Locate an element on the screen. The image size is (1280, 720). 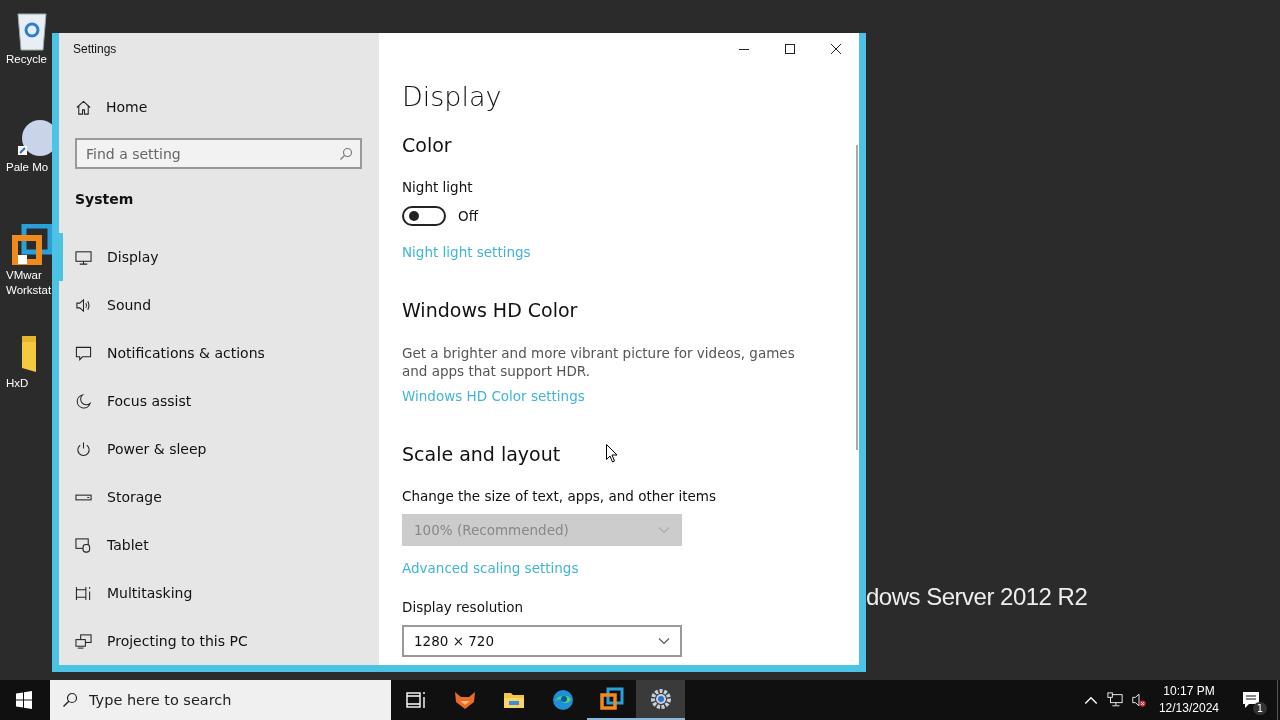
window-title: Settings is located at coordinates (95, 49).